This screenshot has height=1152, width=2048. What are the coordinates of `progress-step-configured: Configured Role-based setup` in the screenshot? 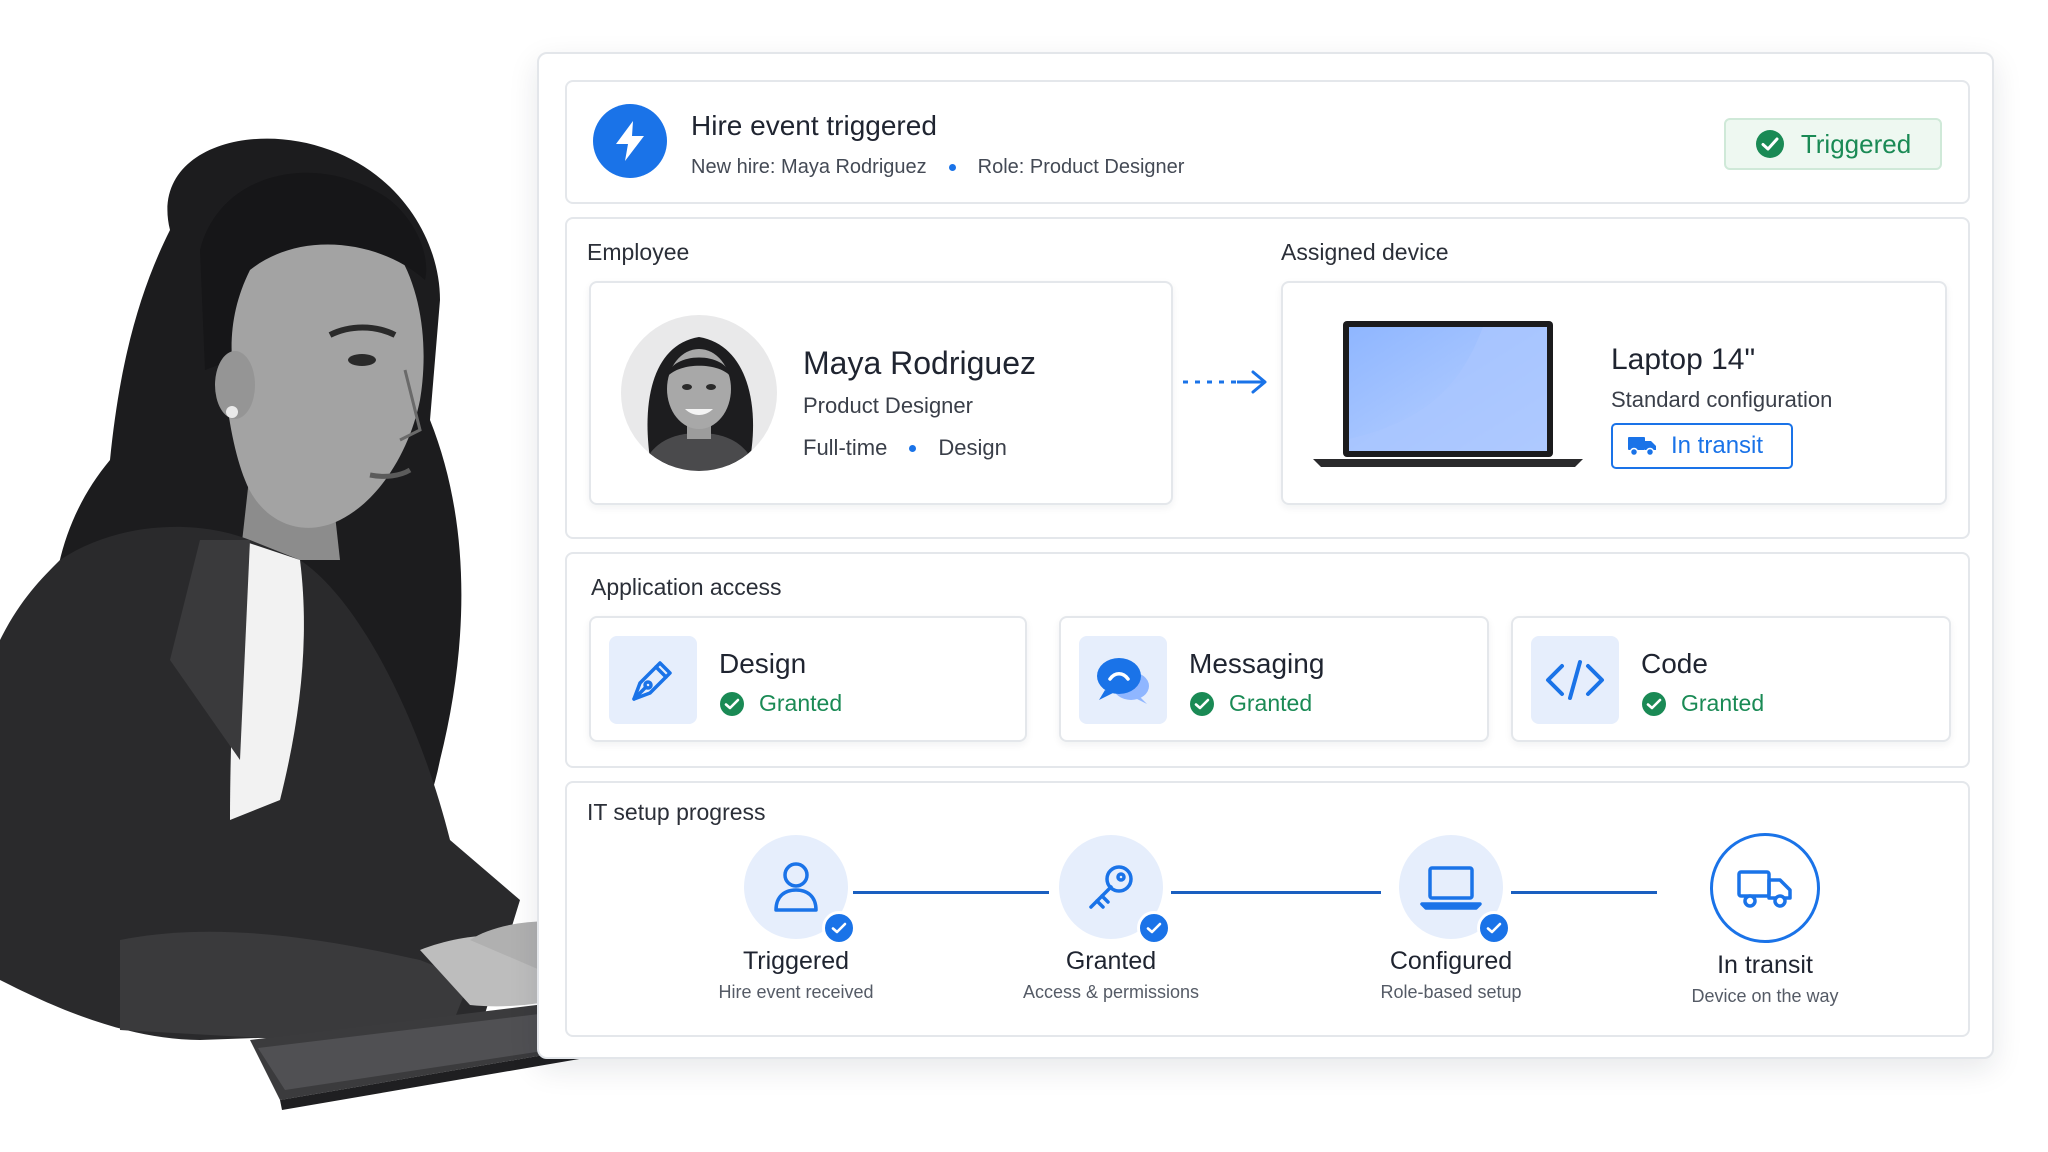 It's located at (1451, 919).